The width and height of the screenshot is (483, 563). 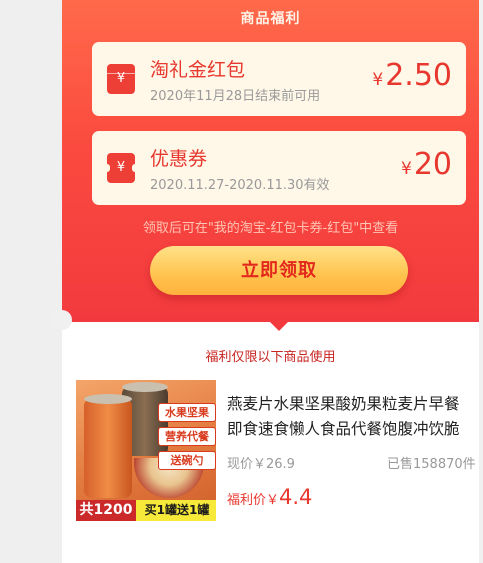 I want to click on divider-notch, so click(x=279, y=325).